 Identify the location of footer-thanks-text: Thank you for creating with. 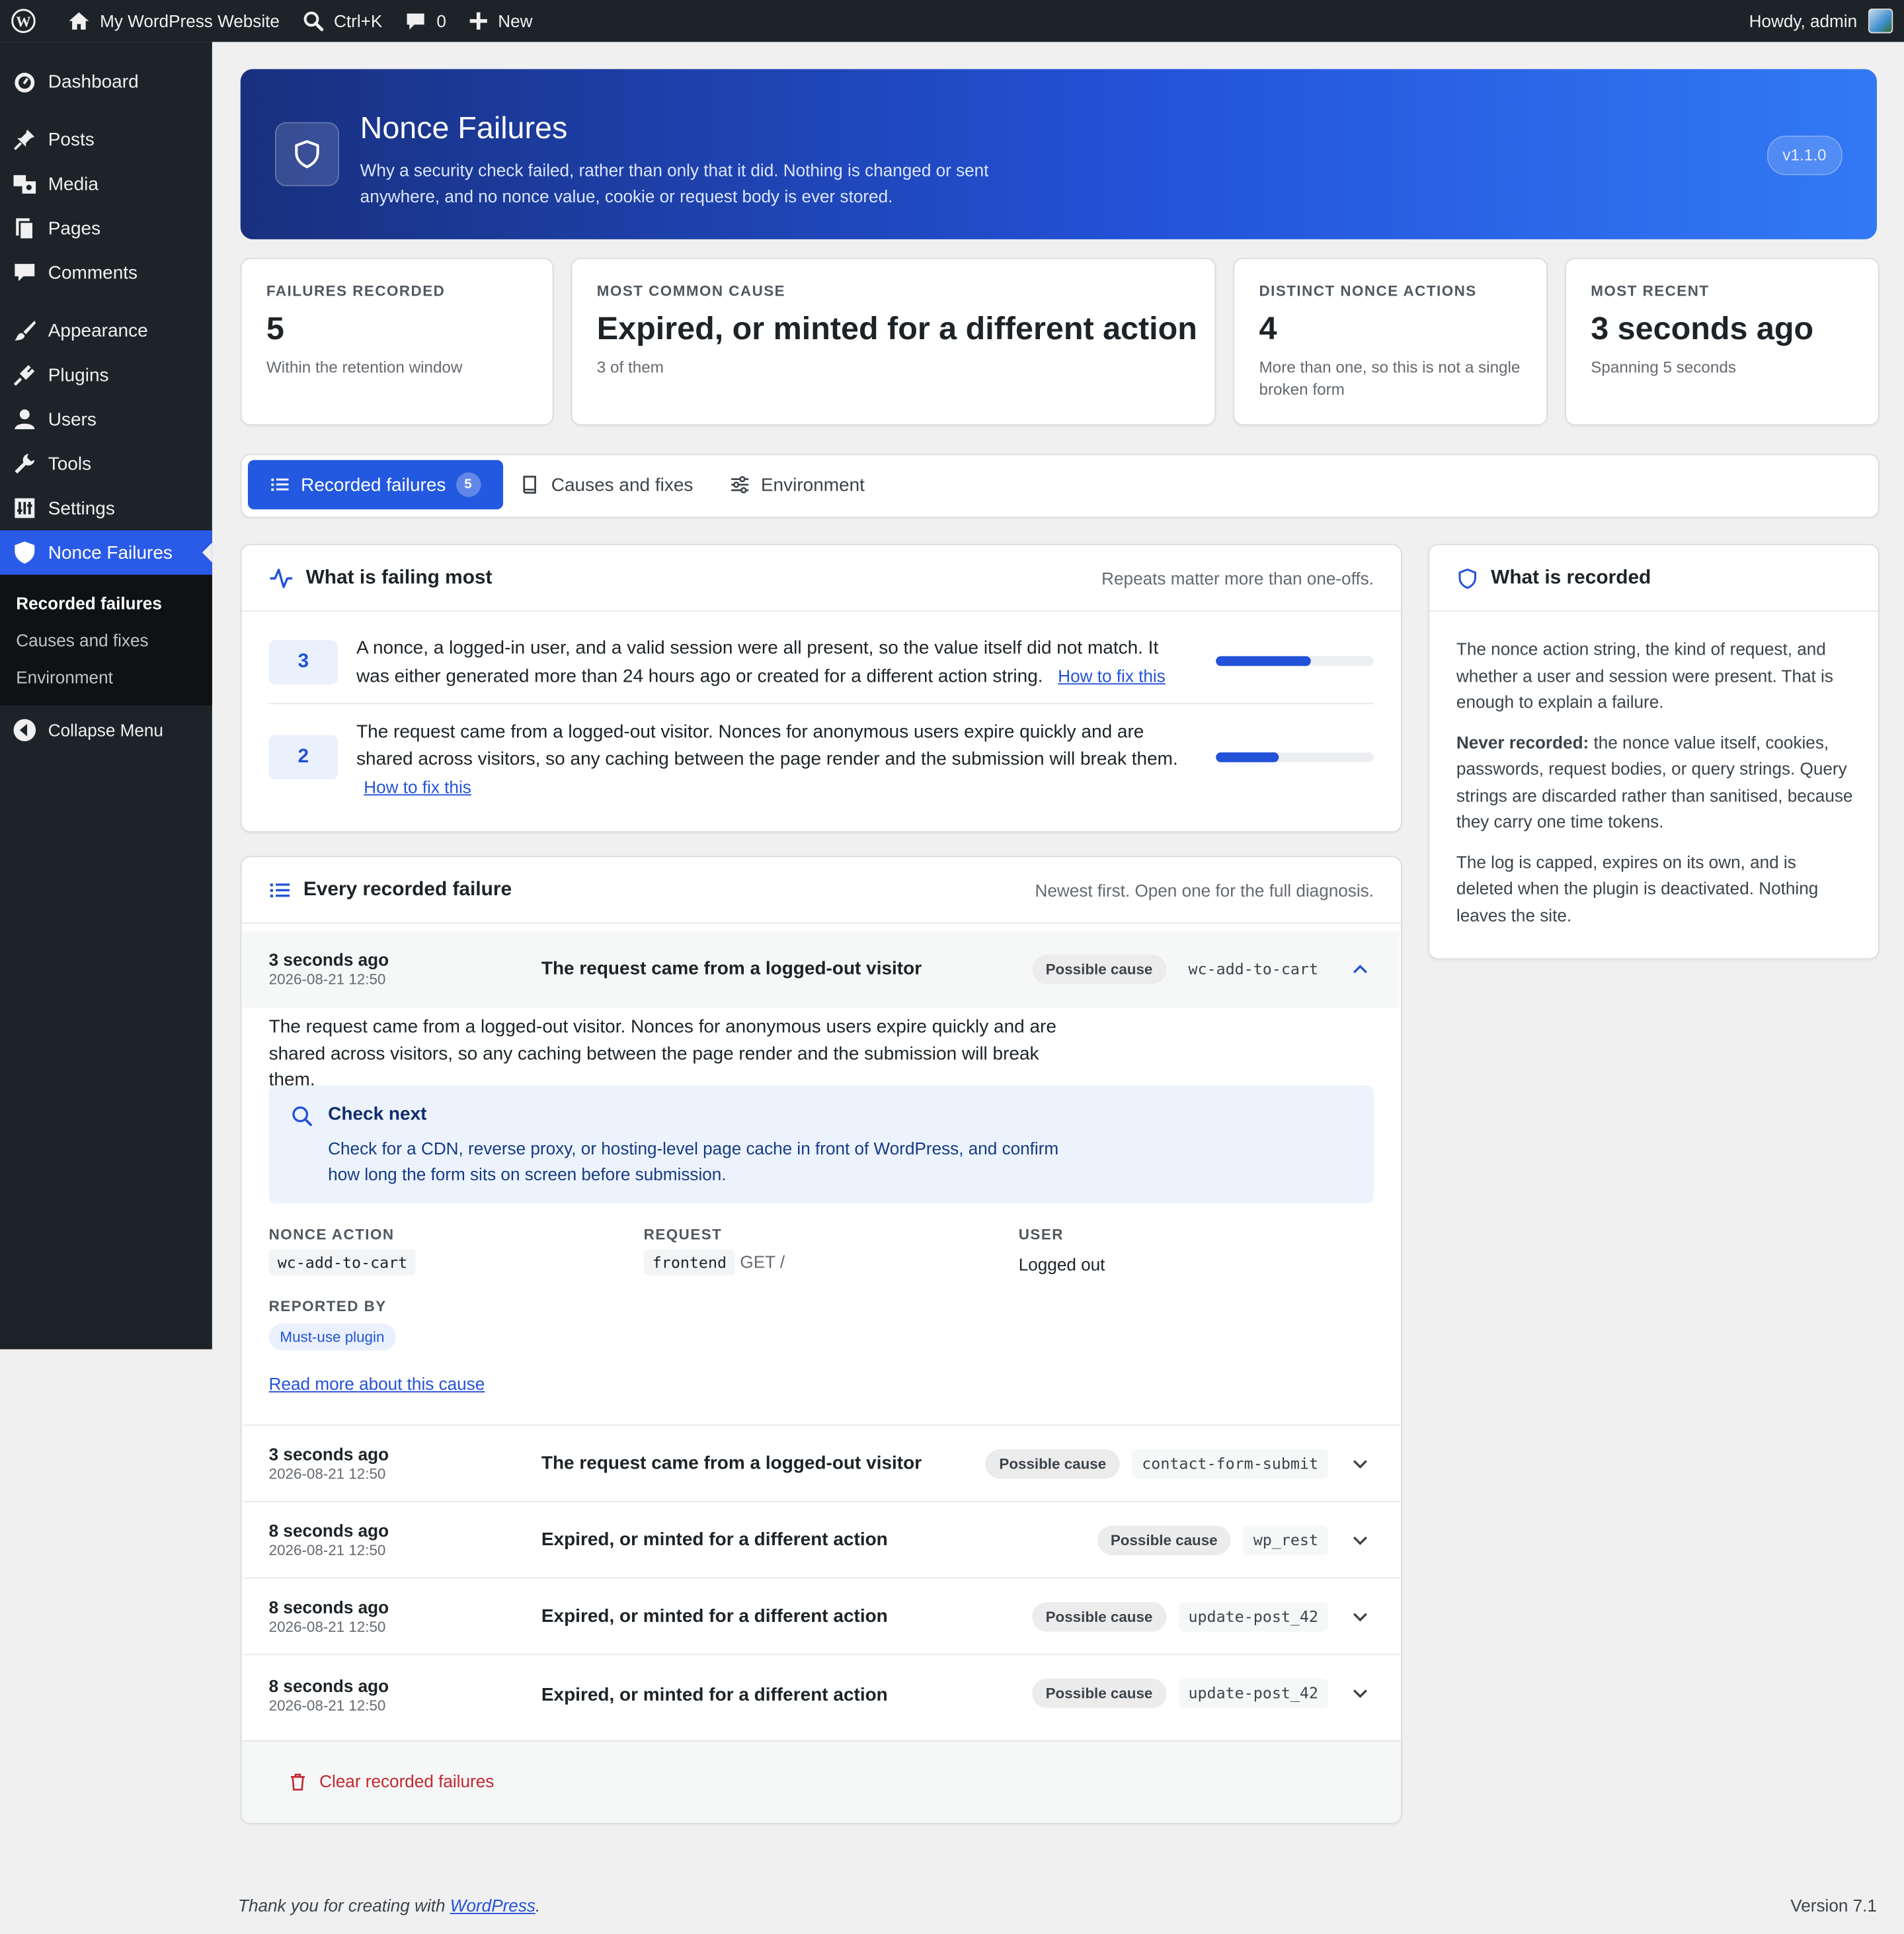
(344, 1905).